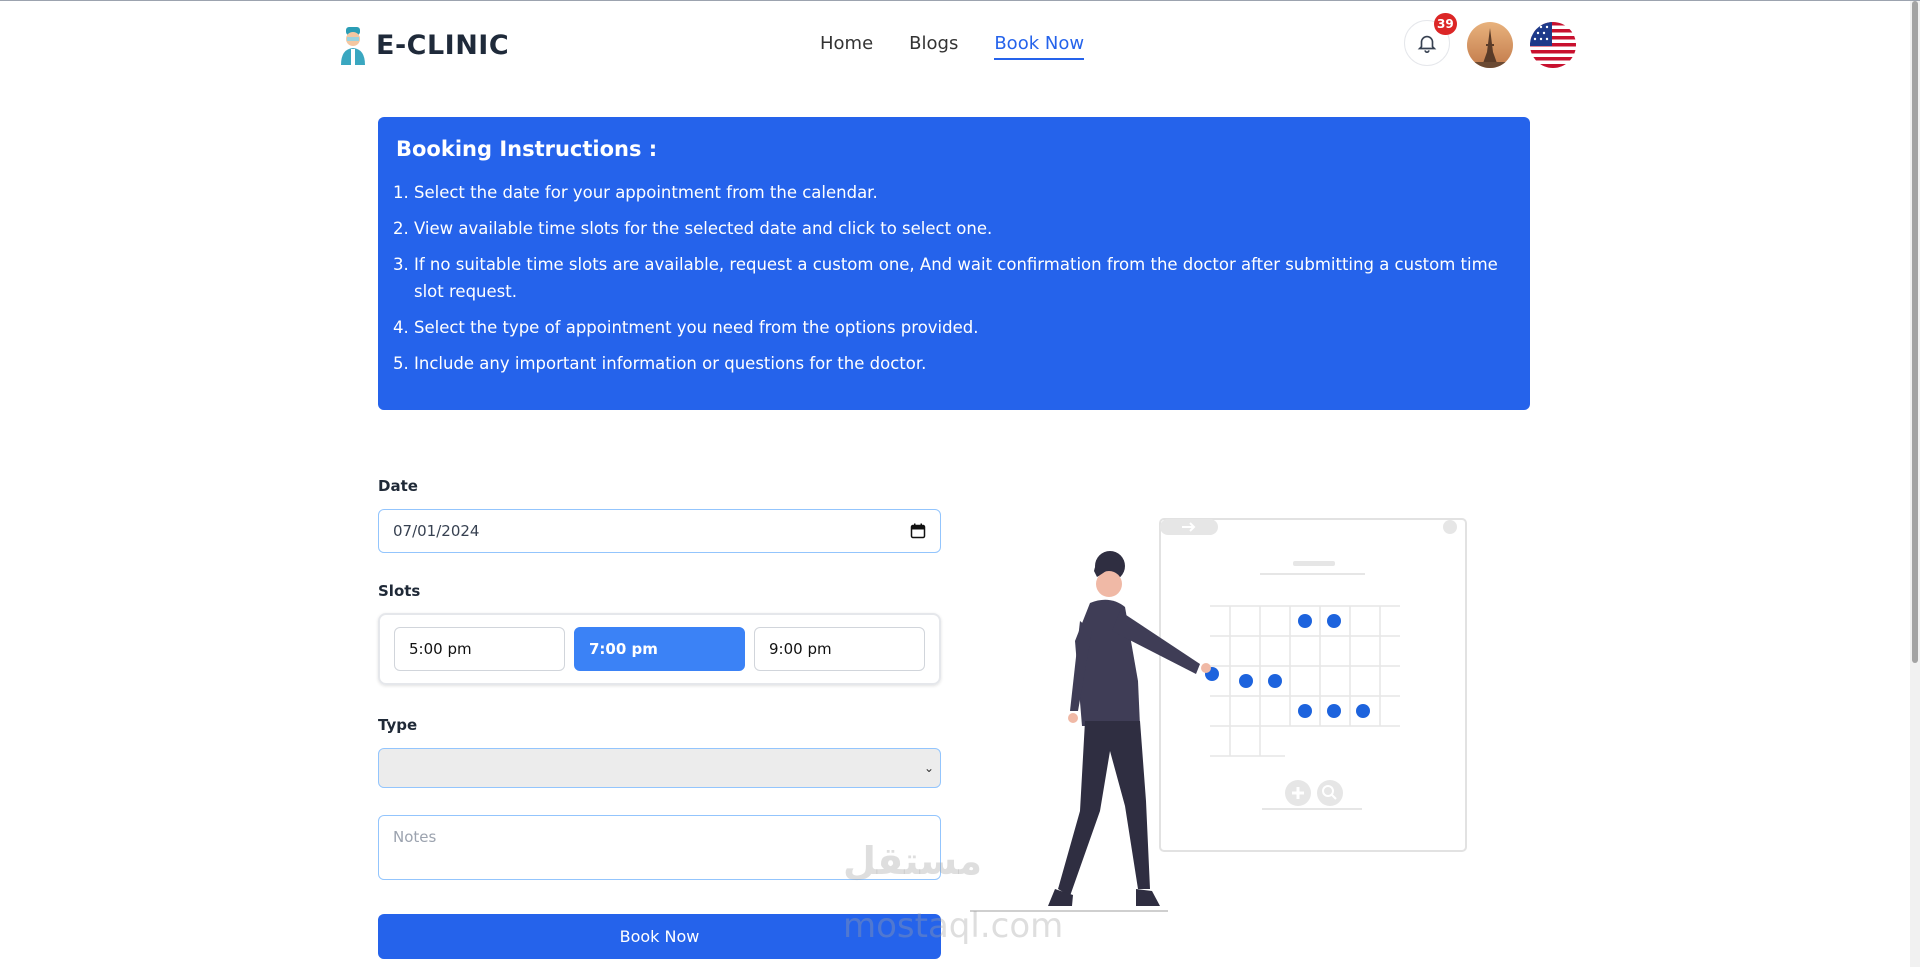  I want to click on main-nav: Home Blogs Book Now, so click(952, 46).